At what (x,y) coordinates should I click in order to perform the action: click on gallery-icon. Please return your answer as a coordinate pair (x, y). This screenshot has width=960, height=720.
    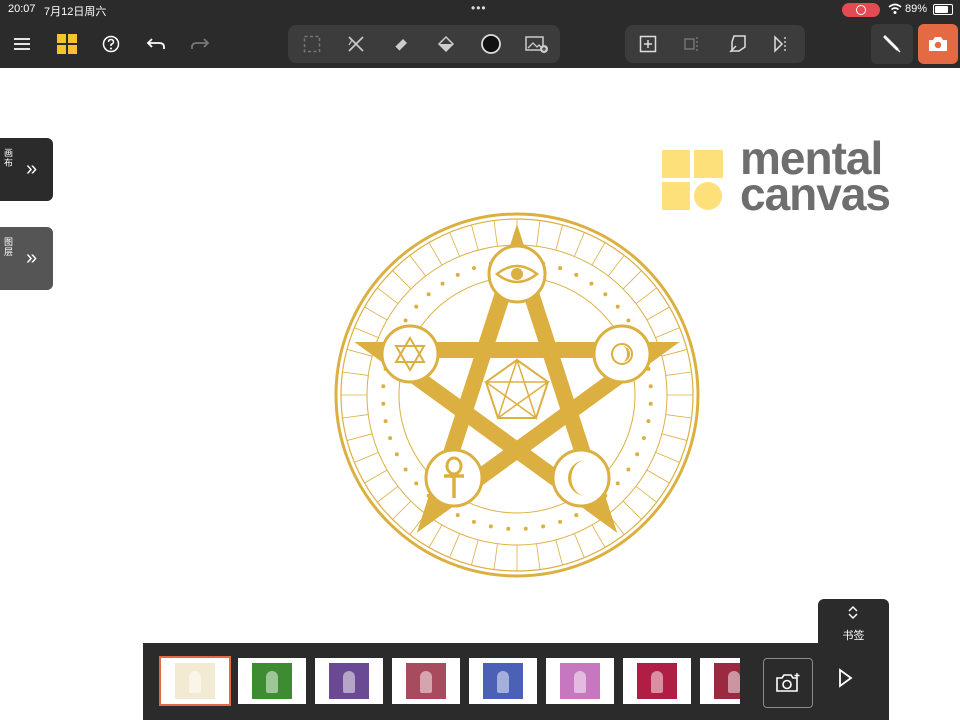
    Looking at the image, I should click on (67, 44).